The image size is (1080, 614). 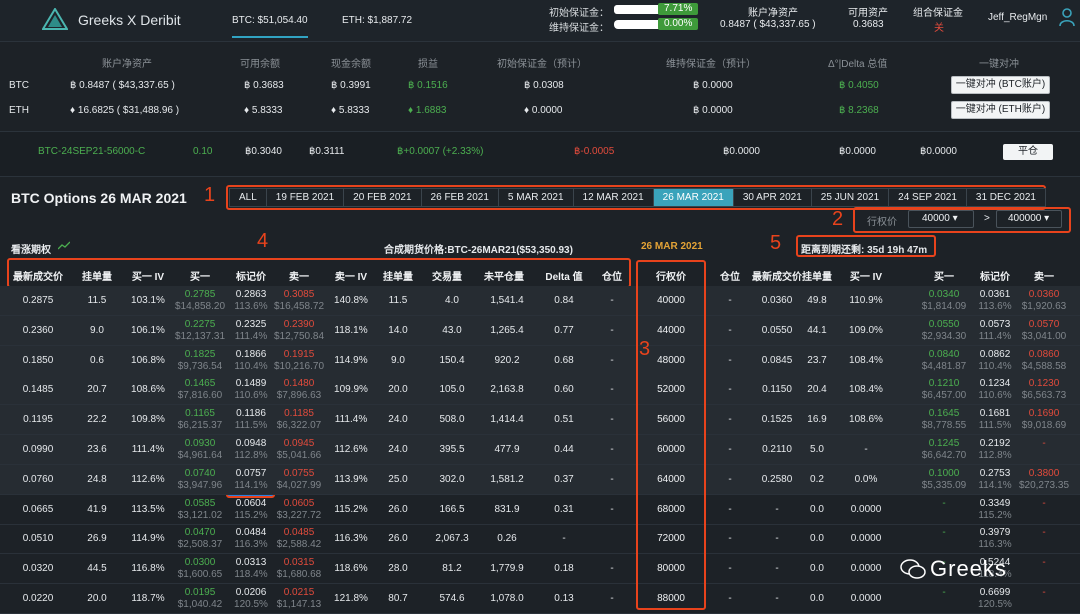 I want to click on price-cell: 0.1681 111.5%, so click(x=995, y=420).